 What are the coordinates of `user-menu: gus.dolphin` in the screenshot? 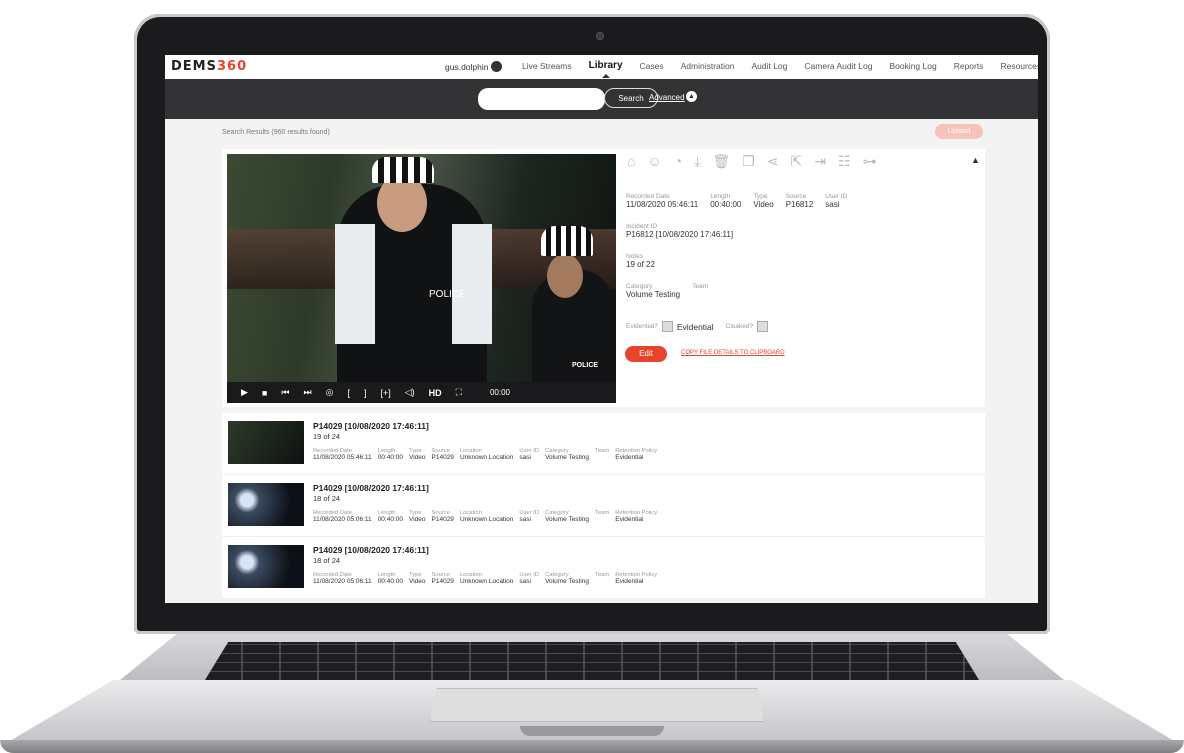 It's located at (474, 66).